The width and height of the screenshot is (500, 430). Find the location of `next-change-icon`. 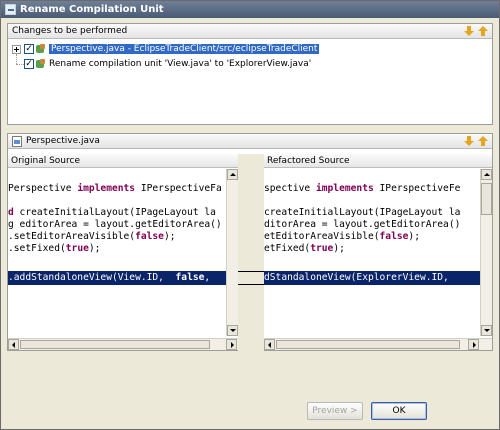

next-change-icon is located at coordinates (469, 31).